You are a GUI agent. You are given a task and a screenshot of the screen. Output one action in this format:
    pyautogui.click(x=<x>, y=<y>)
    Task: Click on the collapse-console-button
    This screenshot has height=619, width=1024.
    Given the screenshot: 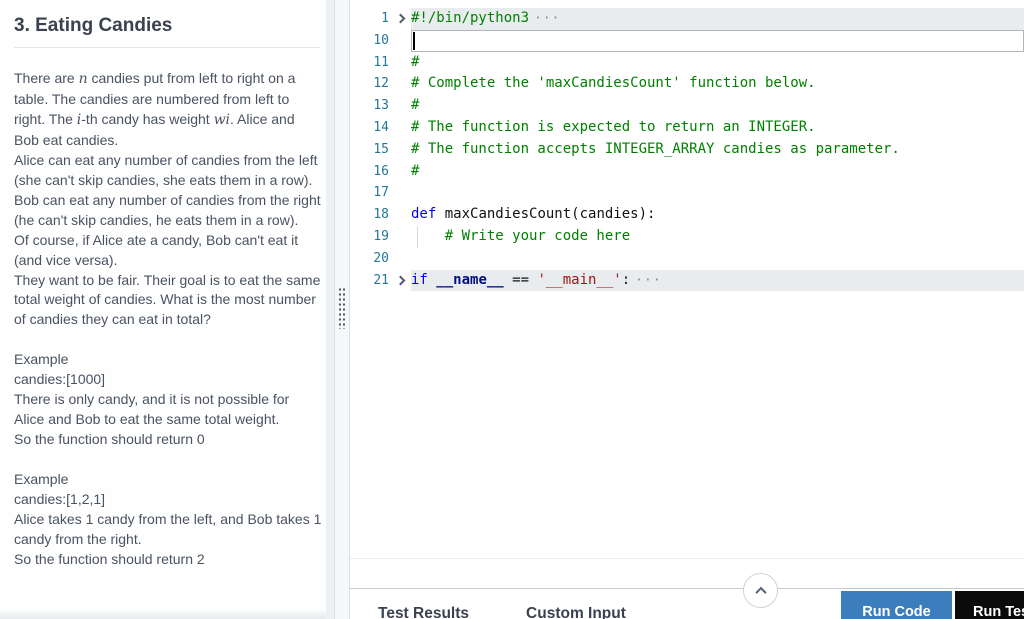 What is the action you would take?
    pyautogui.click(x=760, y=590)
    